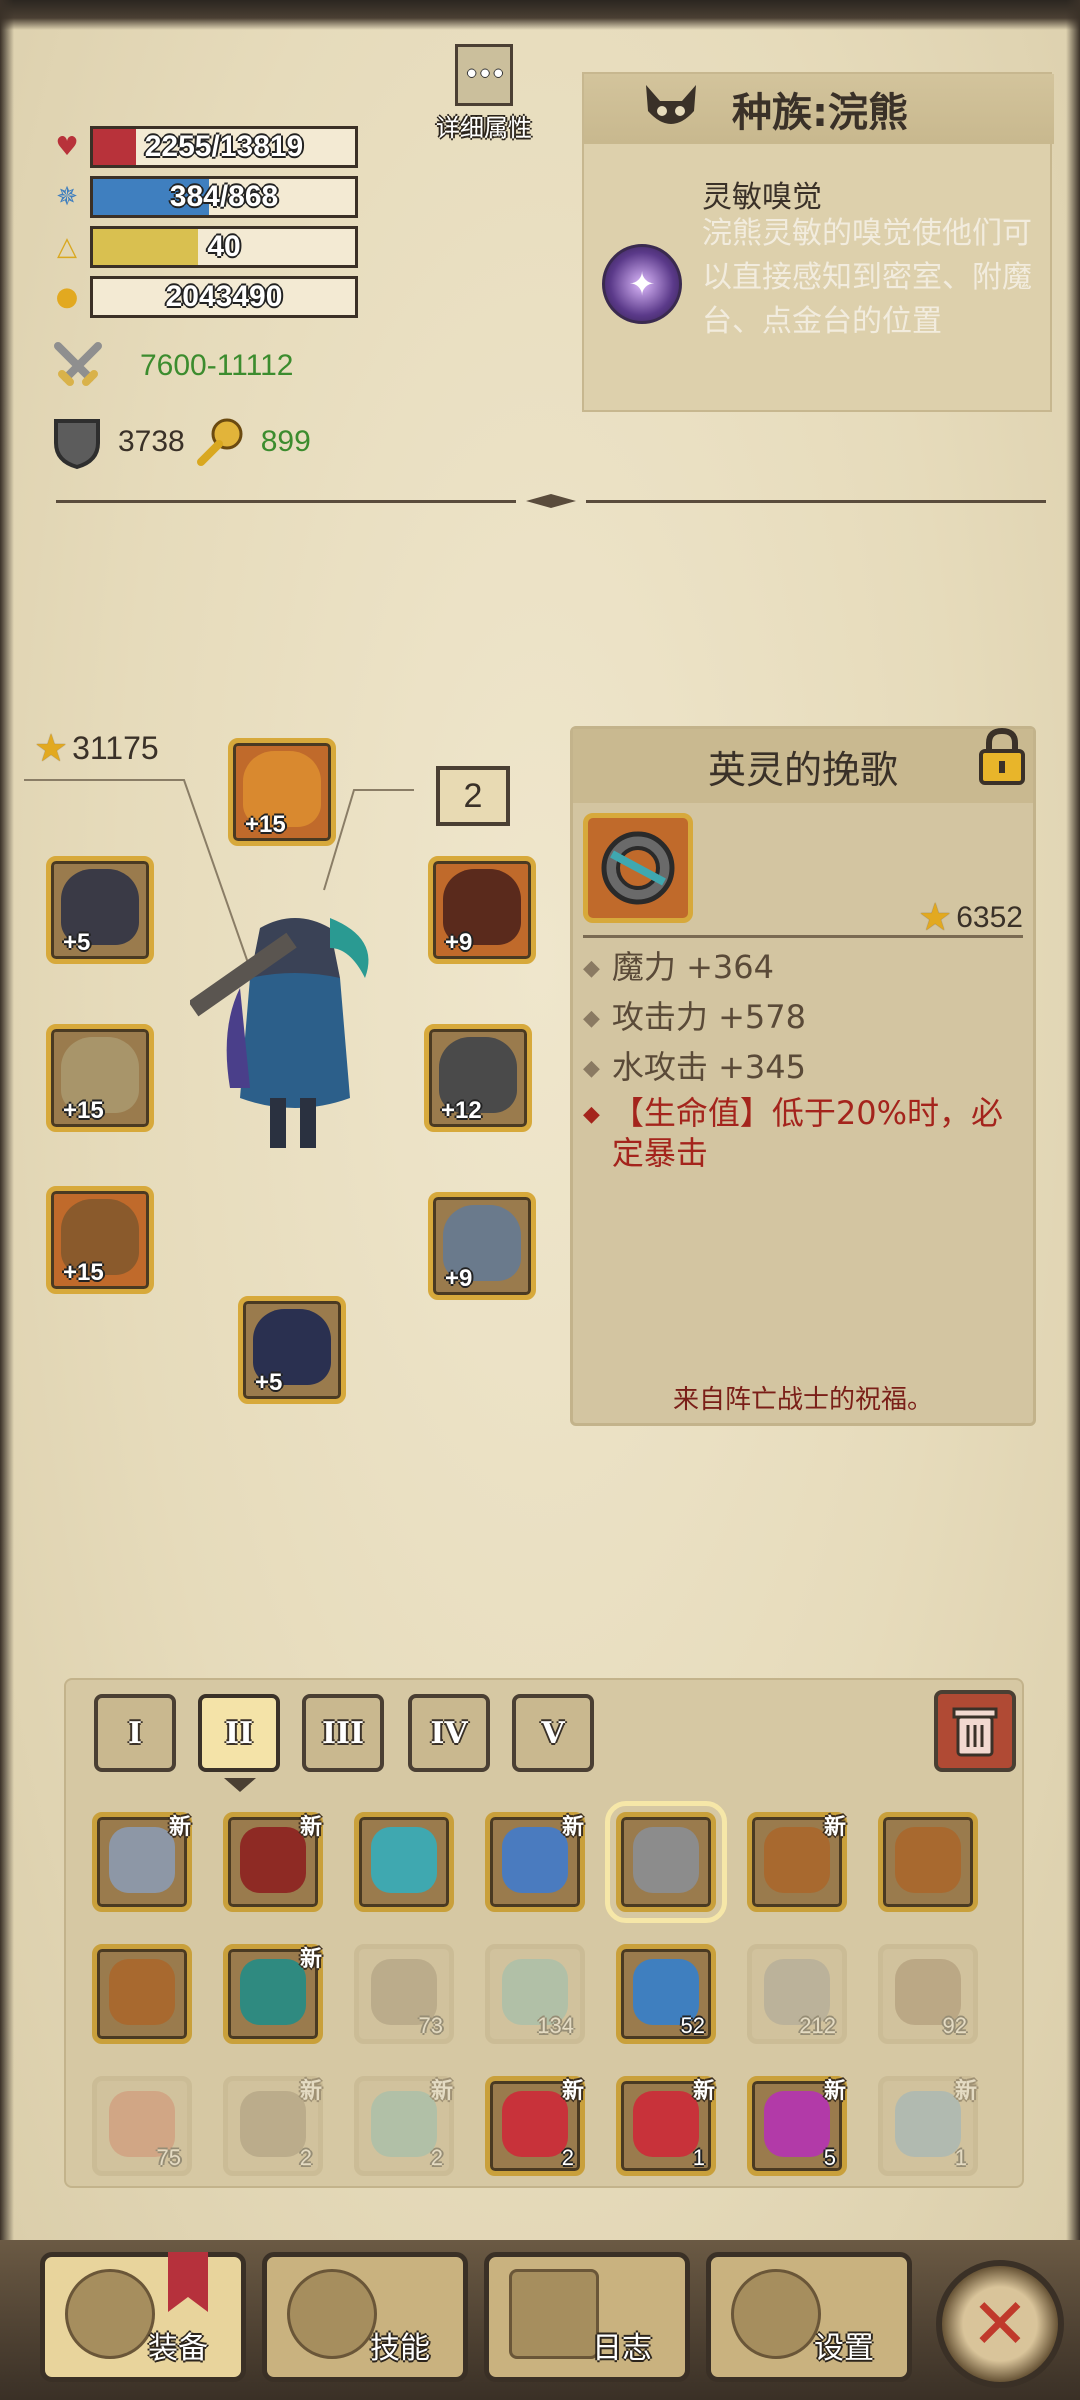 The image size is (1080, 2400). I want to click on star-icon: ★, so click(51, 749).